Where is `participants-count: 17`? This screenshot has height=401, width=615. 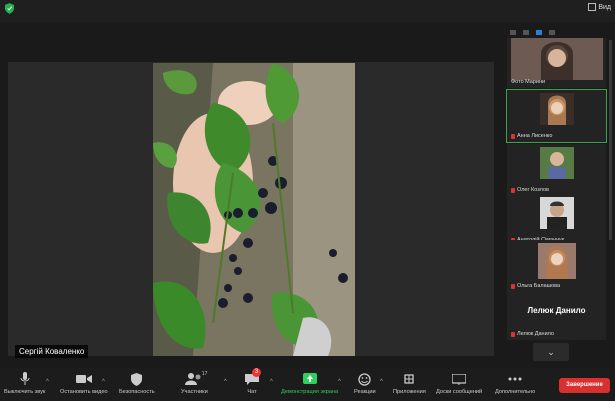 participants-count: 17 is located at coordinates (204, 374).